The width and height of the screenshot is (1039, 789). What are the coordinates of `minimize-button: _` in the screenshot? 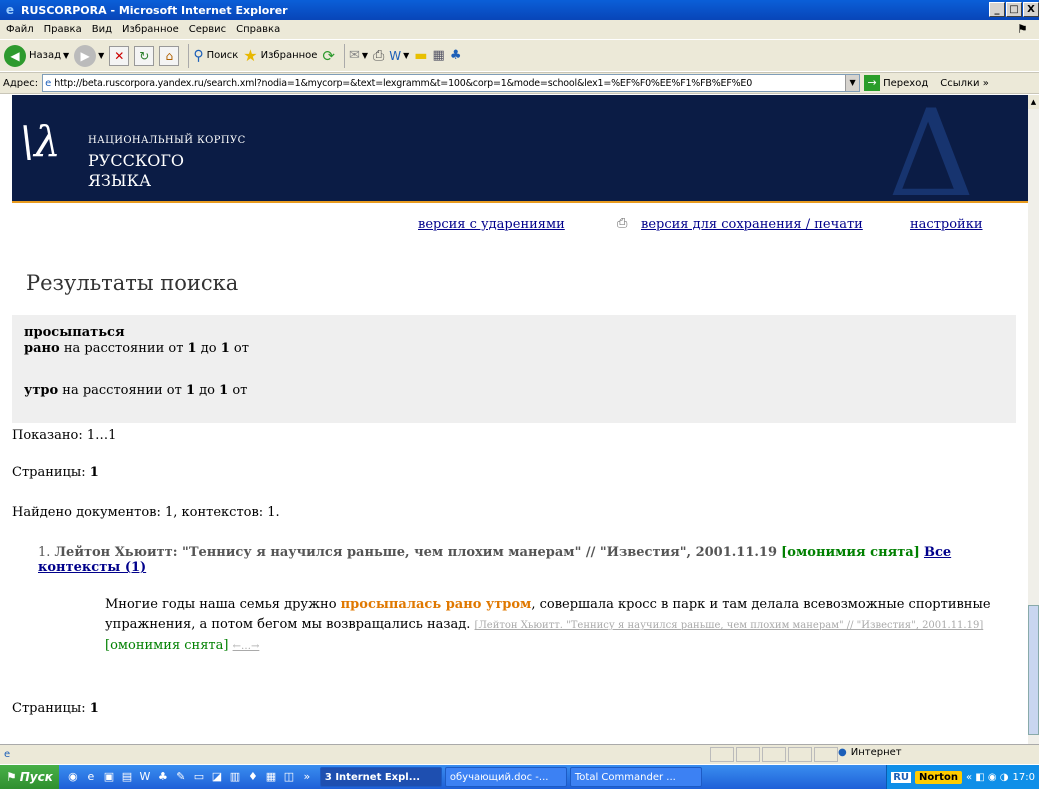 It's located at (997, 9).